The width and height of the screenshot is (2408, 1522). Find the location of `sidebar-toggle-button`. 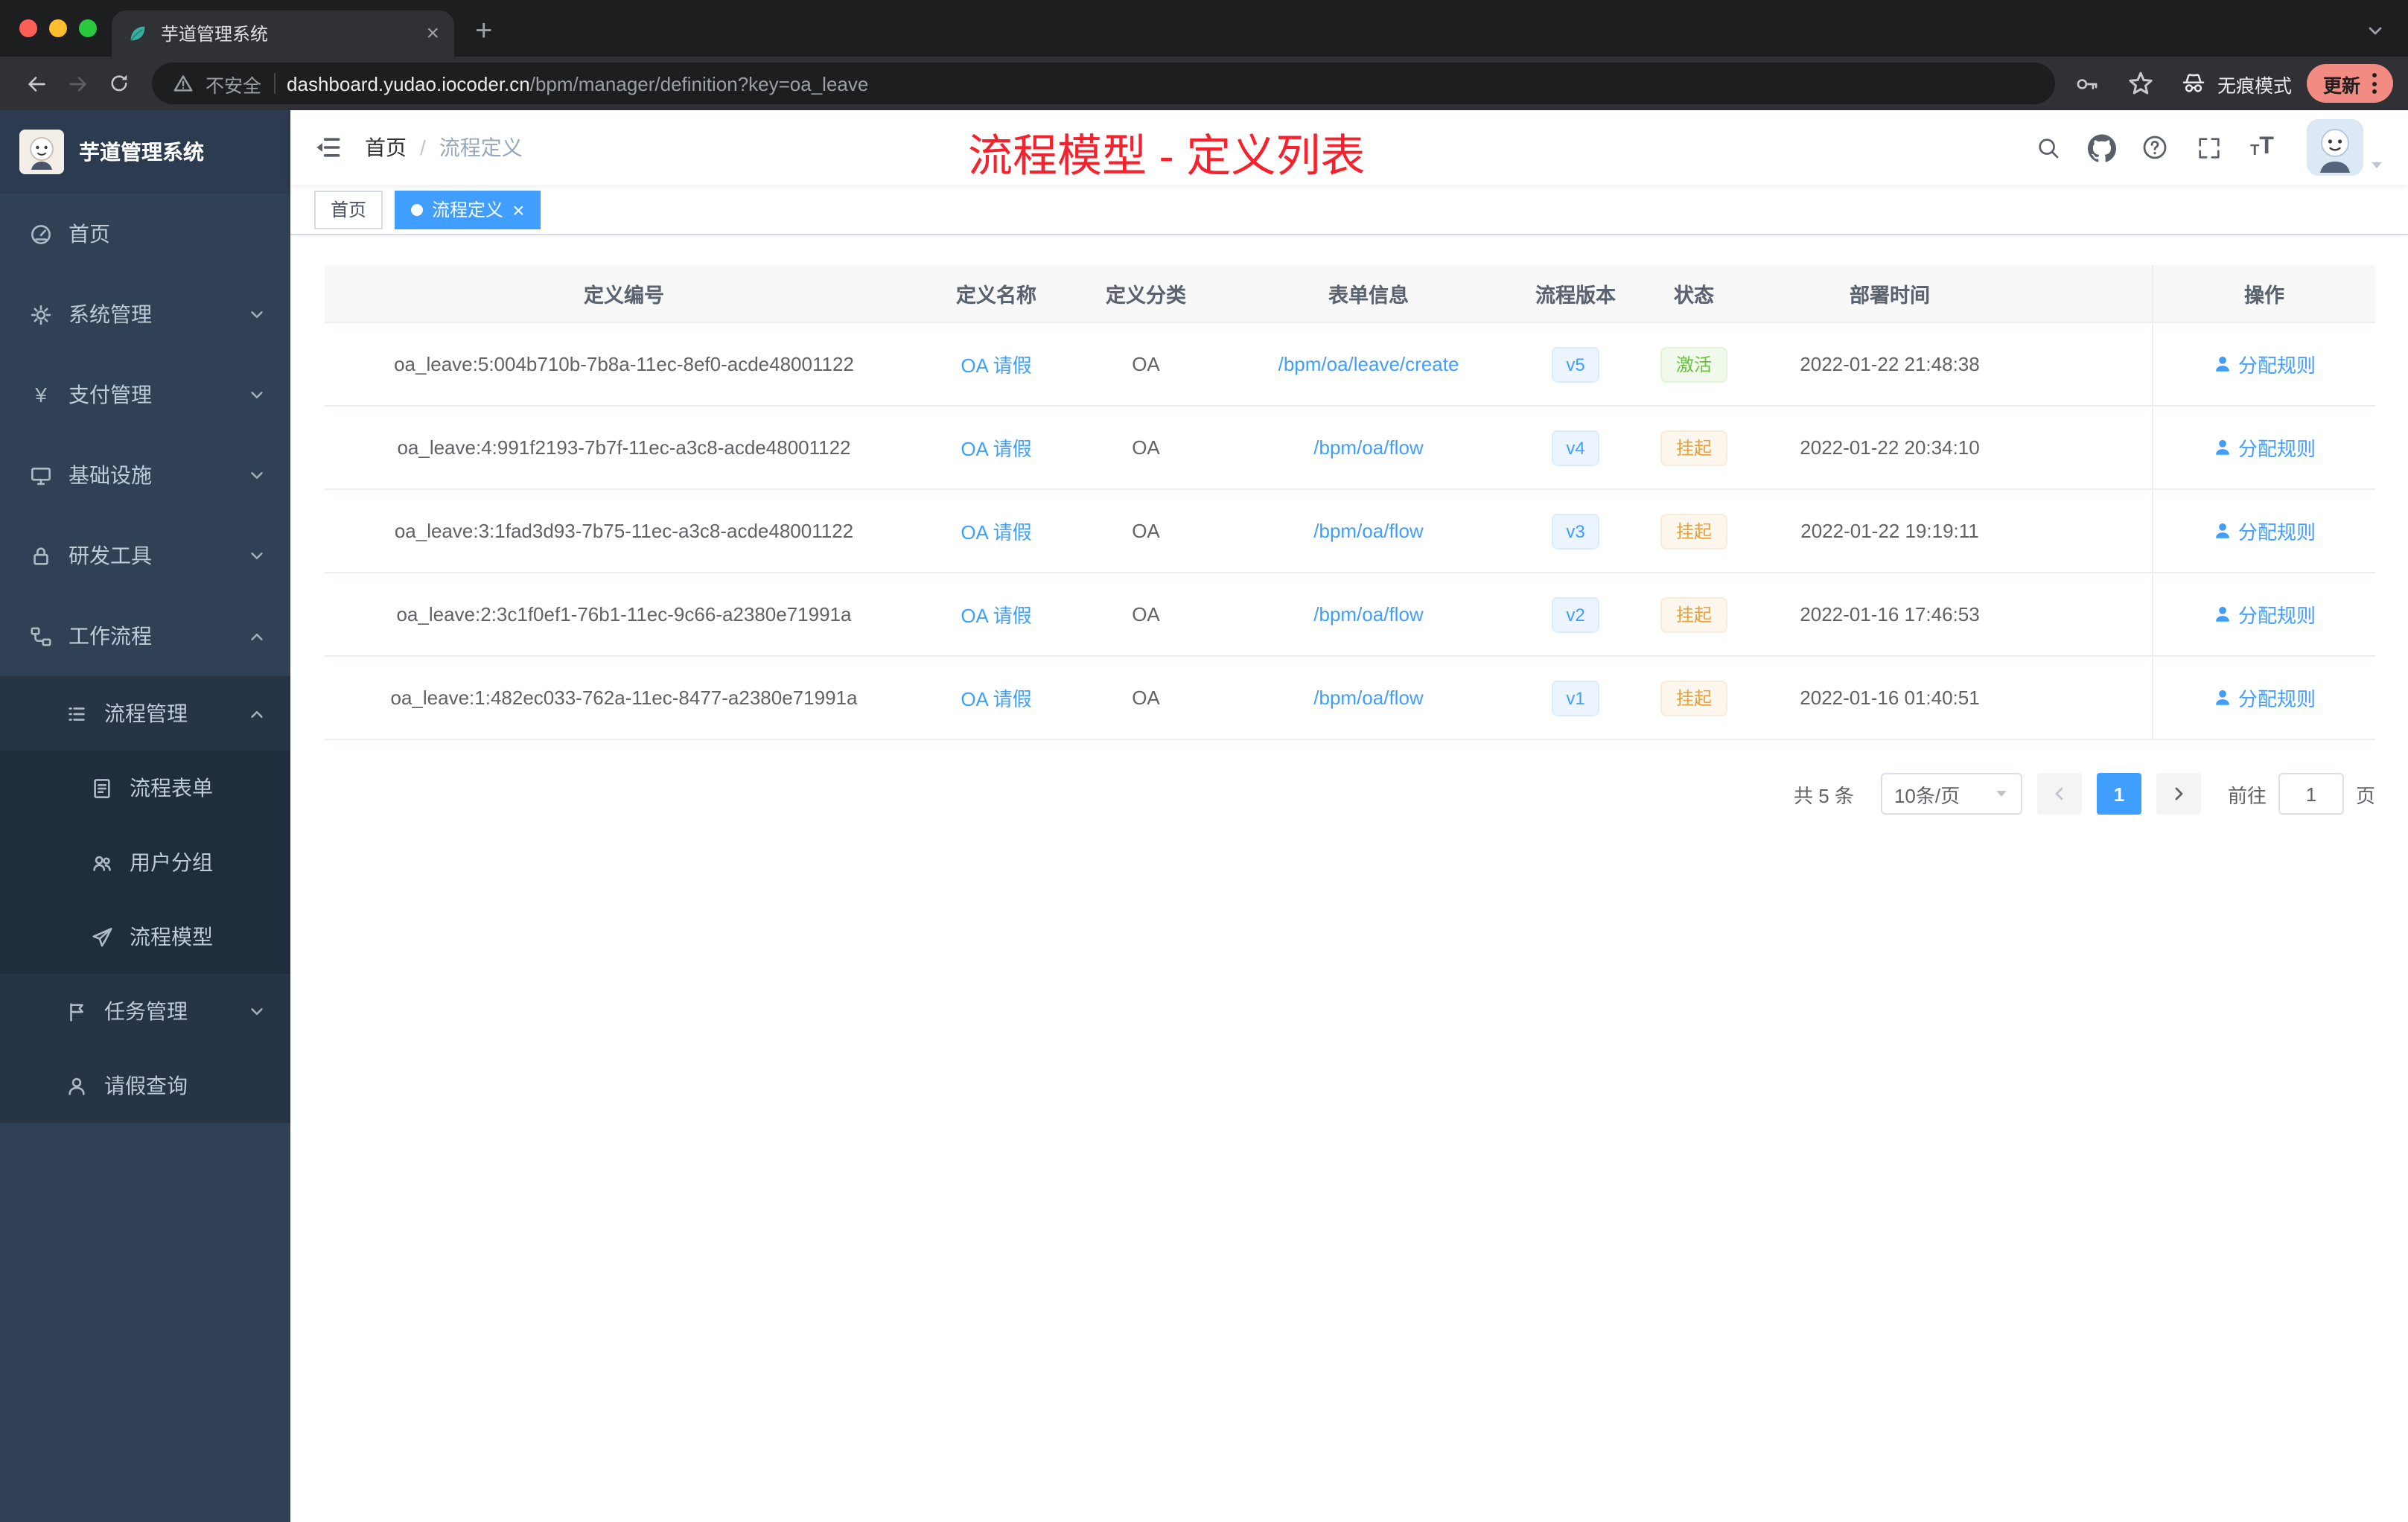

sidebar-toggle-button is located at coordinates (327, 147).